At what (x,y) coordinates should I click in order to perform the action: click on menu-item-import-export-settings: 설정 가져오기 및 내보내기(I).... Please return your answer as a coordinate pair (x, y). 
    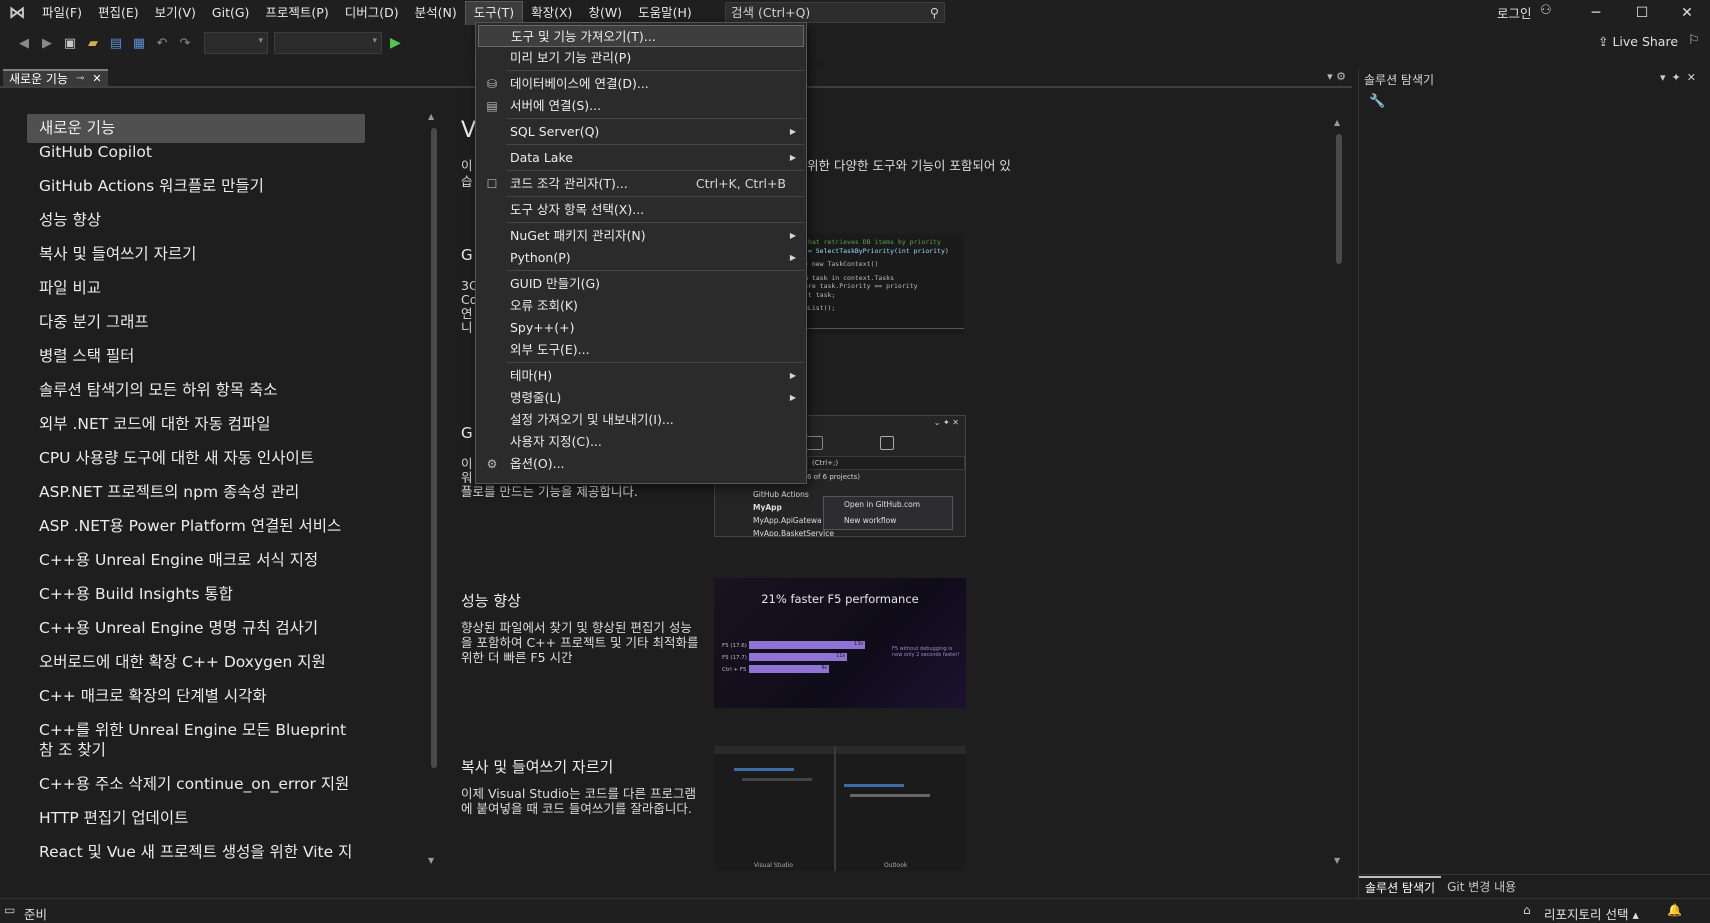
    Looking at the image, I should click on (641, 420).